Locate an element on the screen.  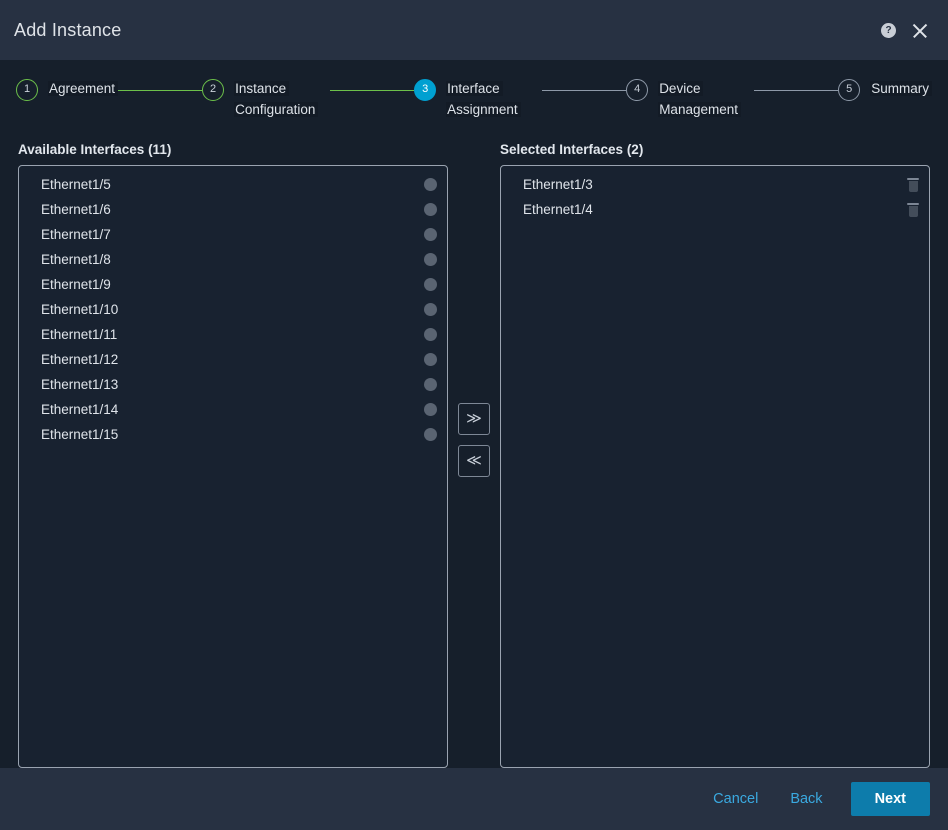
selected-interface-row: Ethernet1/3 is located at coordinates (715, 184).